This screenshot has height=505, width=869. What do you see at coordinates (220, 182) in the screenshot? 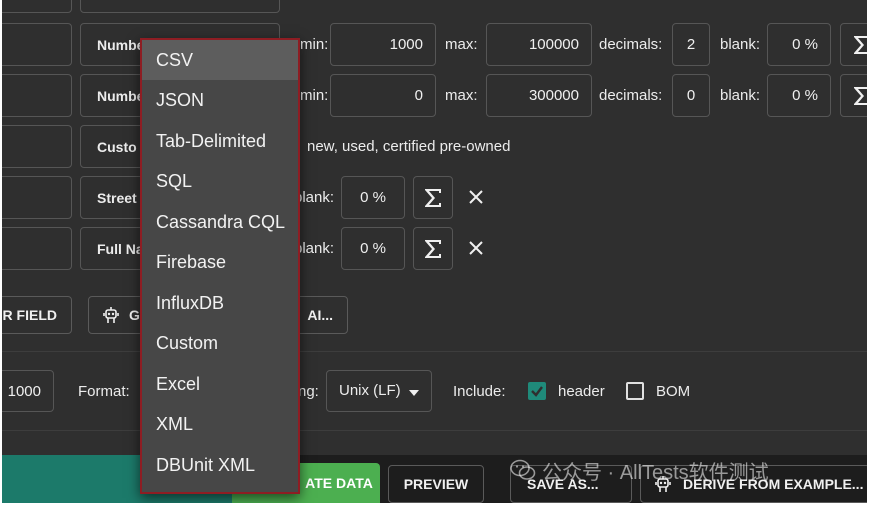
I see `format-option-sql: SQL` at bounding box center [220, 182].